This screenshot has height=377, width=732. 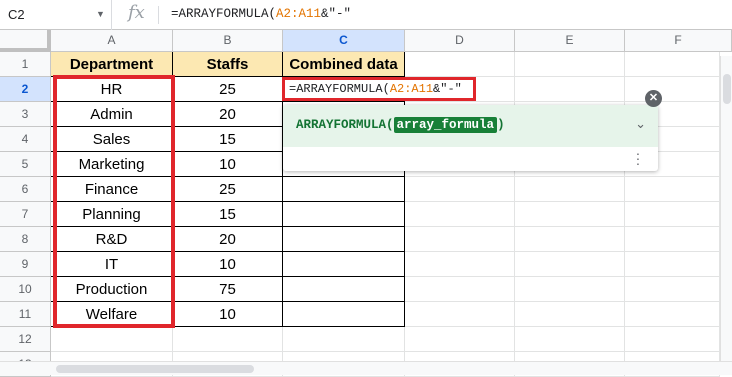 I want to click on row-header-10: 10, so click(x=25, y=289).